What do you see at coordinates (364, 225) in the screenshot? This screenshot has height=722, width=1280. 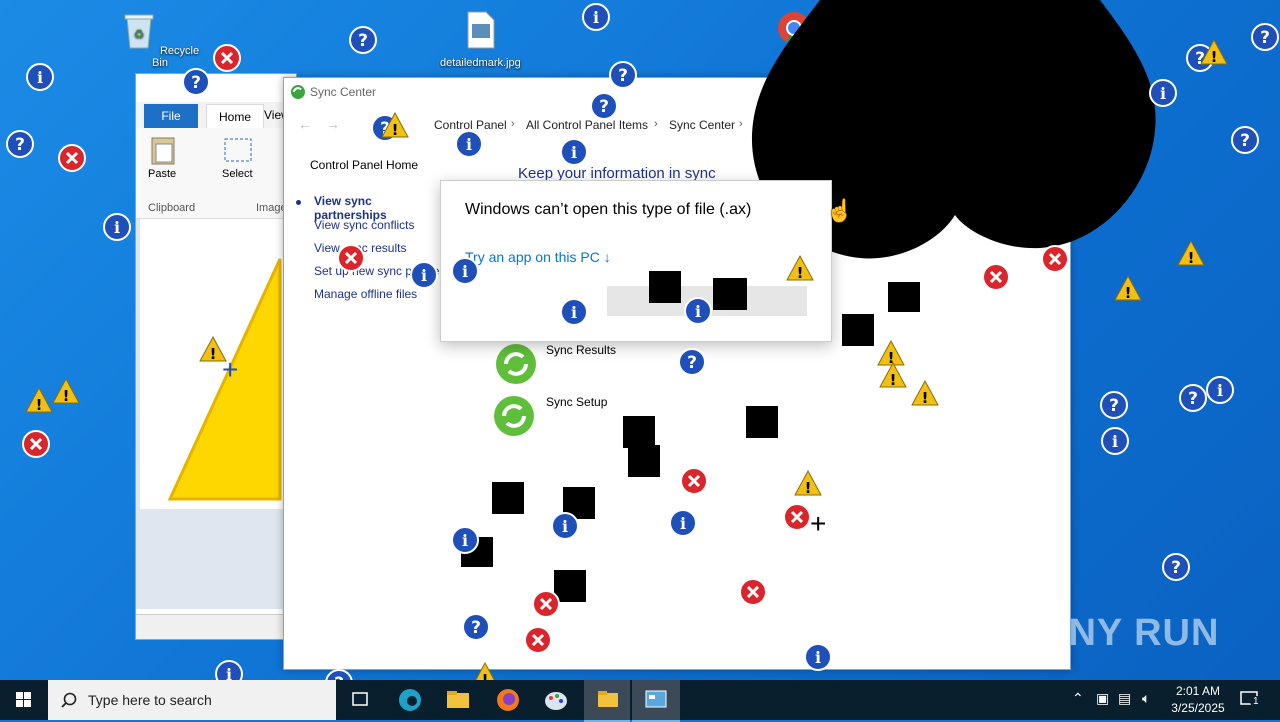 I see `sidebar-view-sync-conflicts: View sync conflicts` at bounding box center [364, 225].